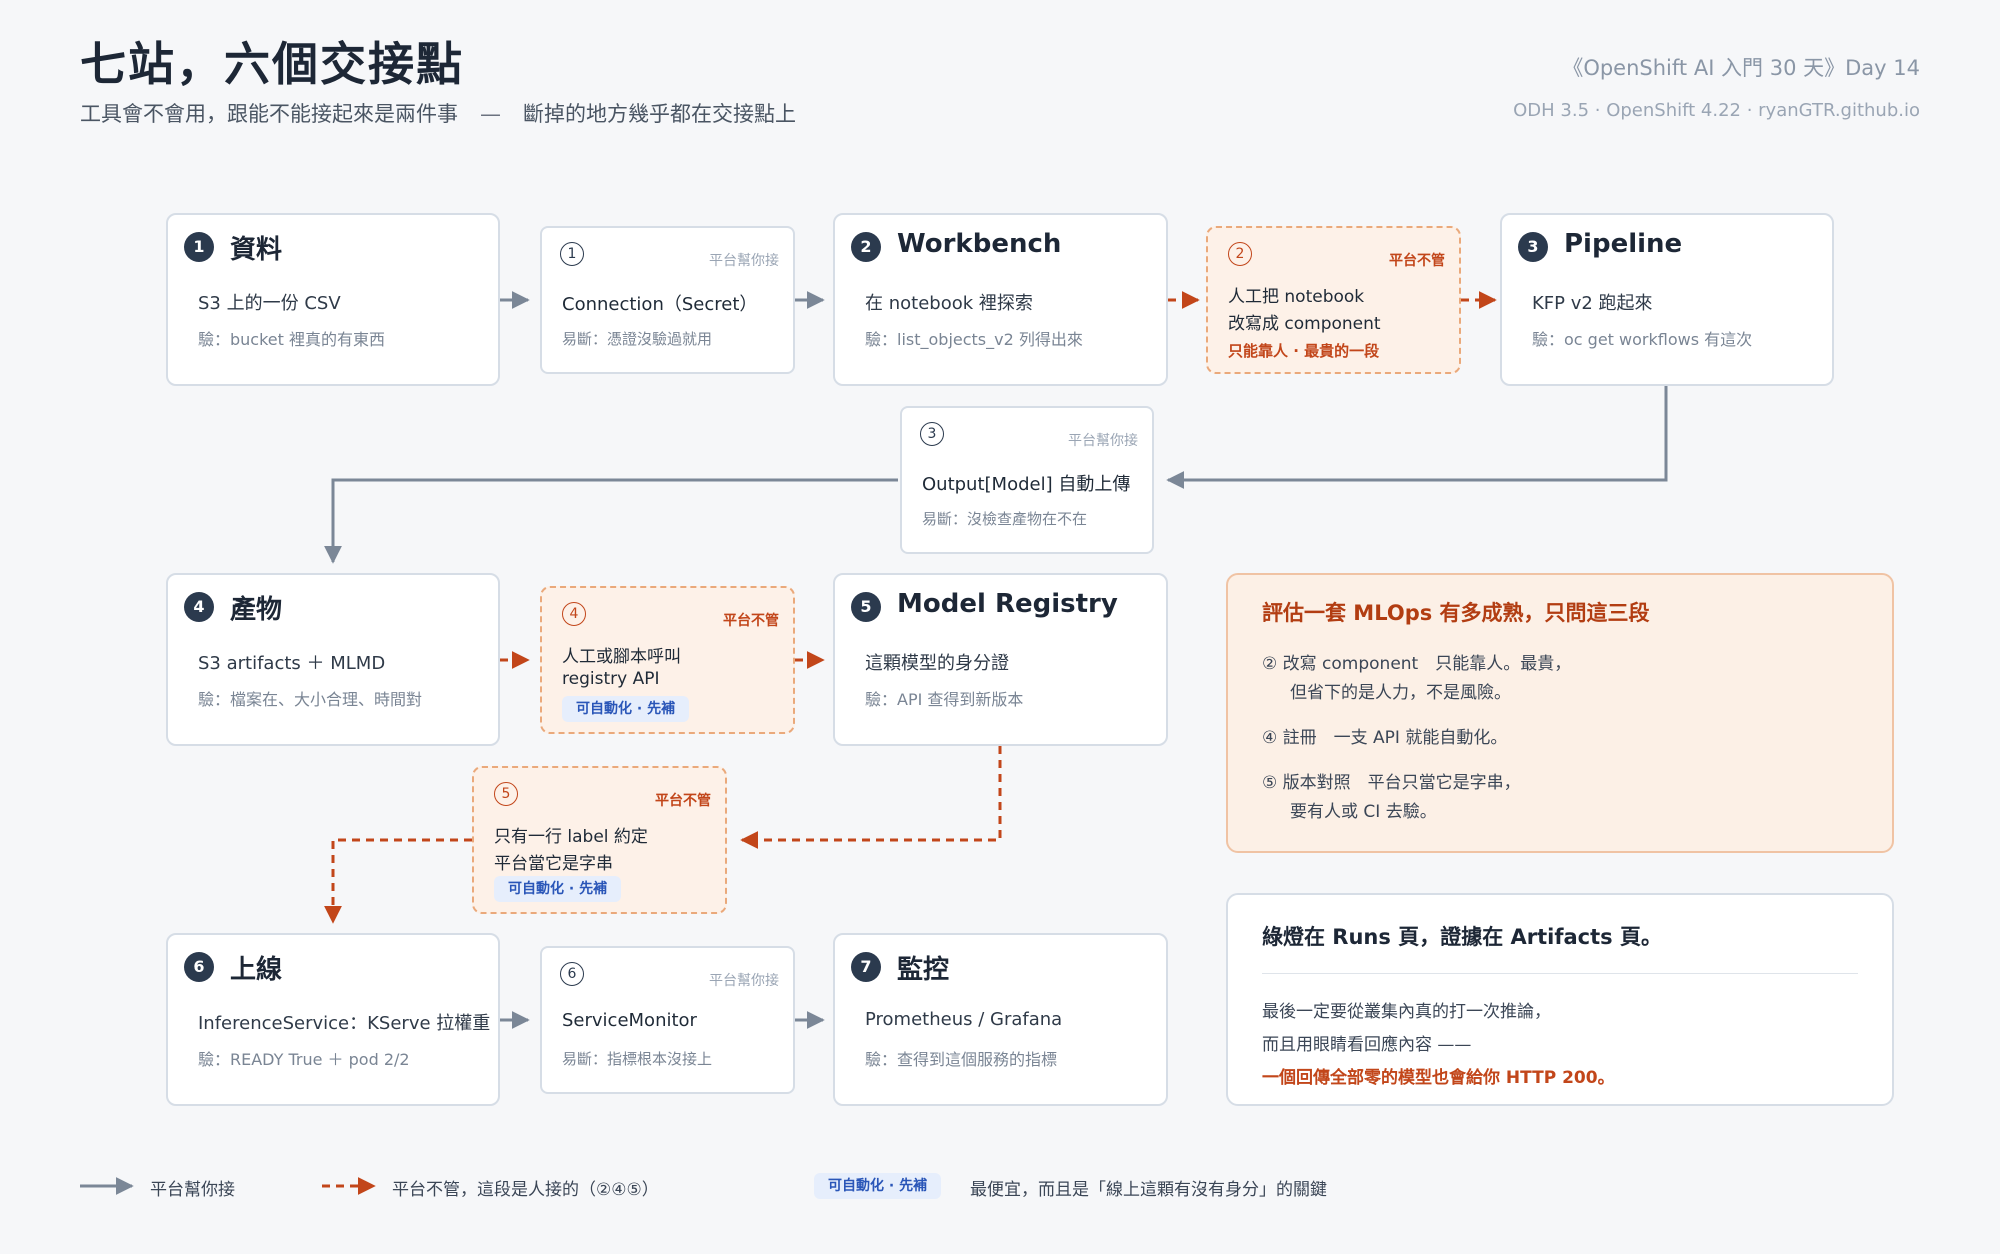 The image size is (2000, 1254). Describe the element at coordinates (1417, 437) in the screenshot. I see `arrow-station3-to-handoff3` at that location.